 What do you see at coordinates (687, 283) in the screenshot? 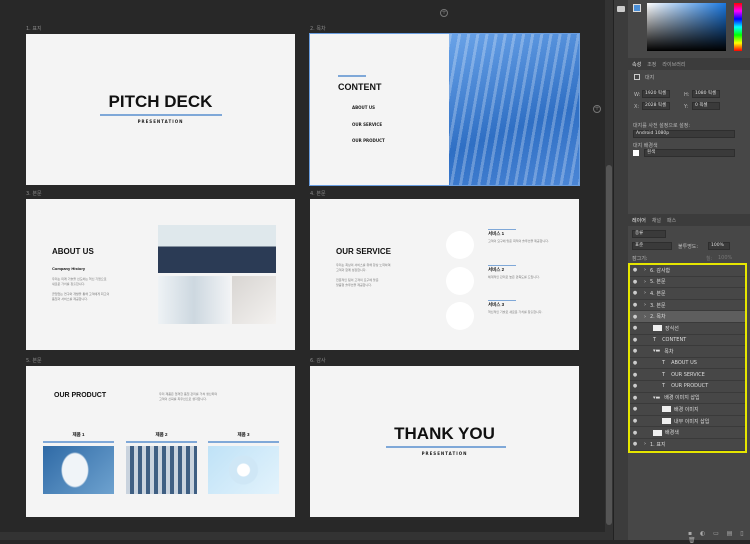
I see `layer-row: ● › 5. 본문` at bounding box center [687, 283].